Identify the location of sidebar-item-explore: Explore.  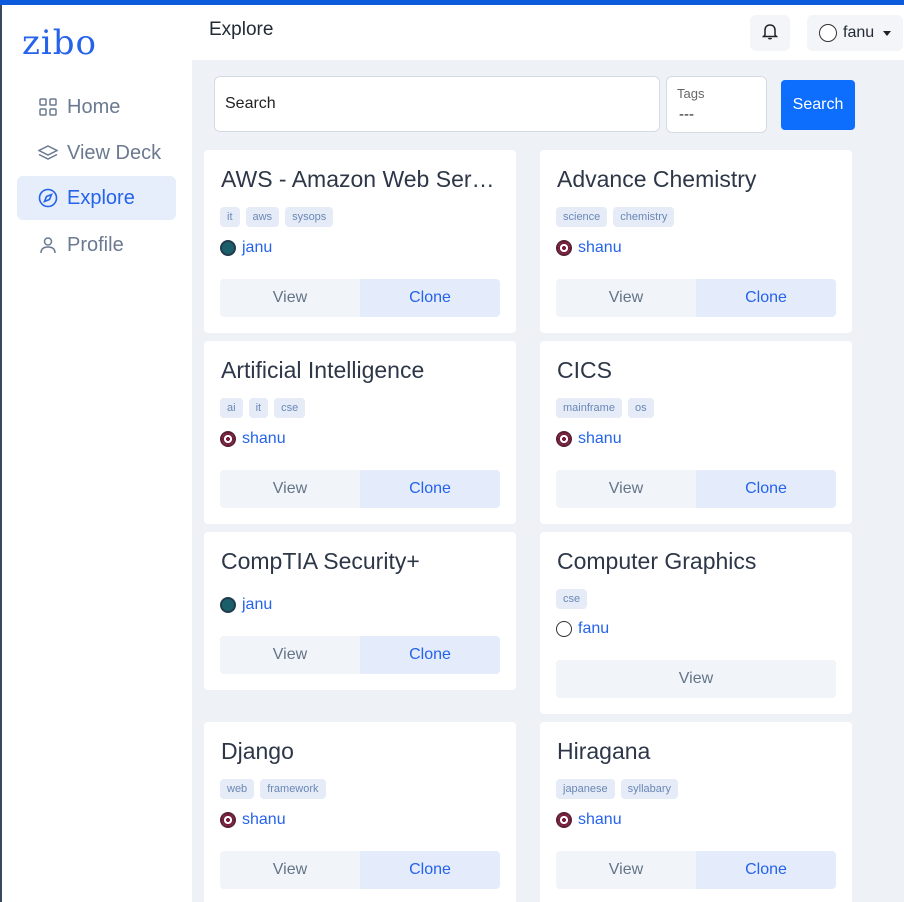
(96, 198).